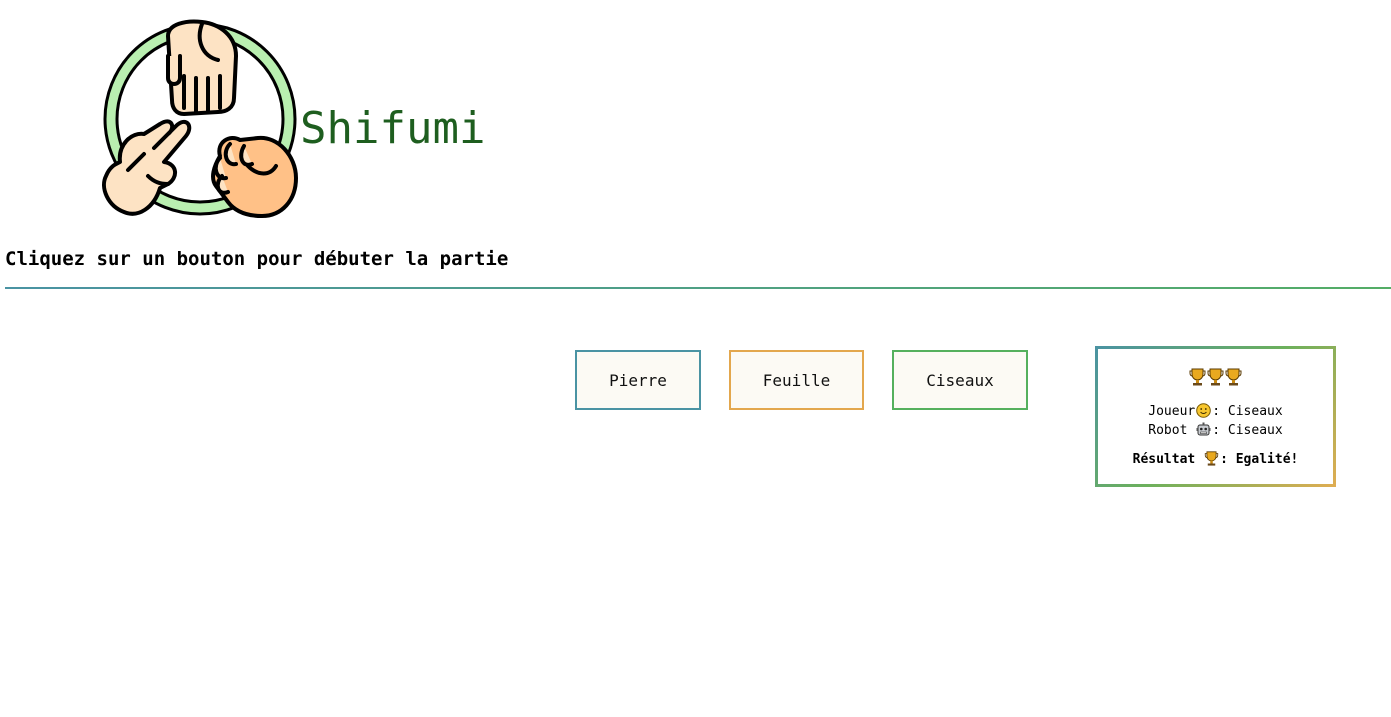  I want to click on ciseaux-button: Ciseaux, so click(960, 380).